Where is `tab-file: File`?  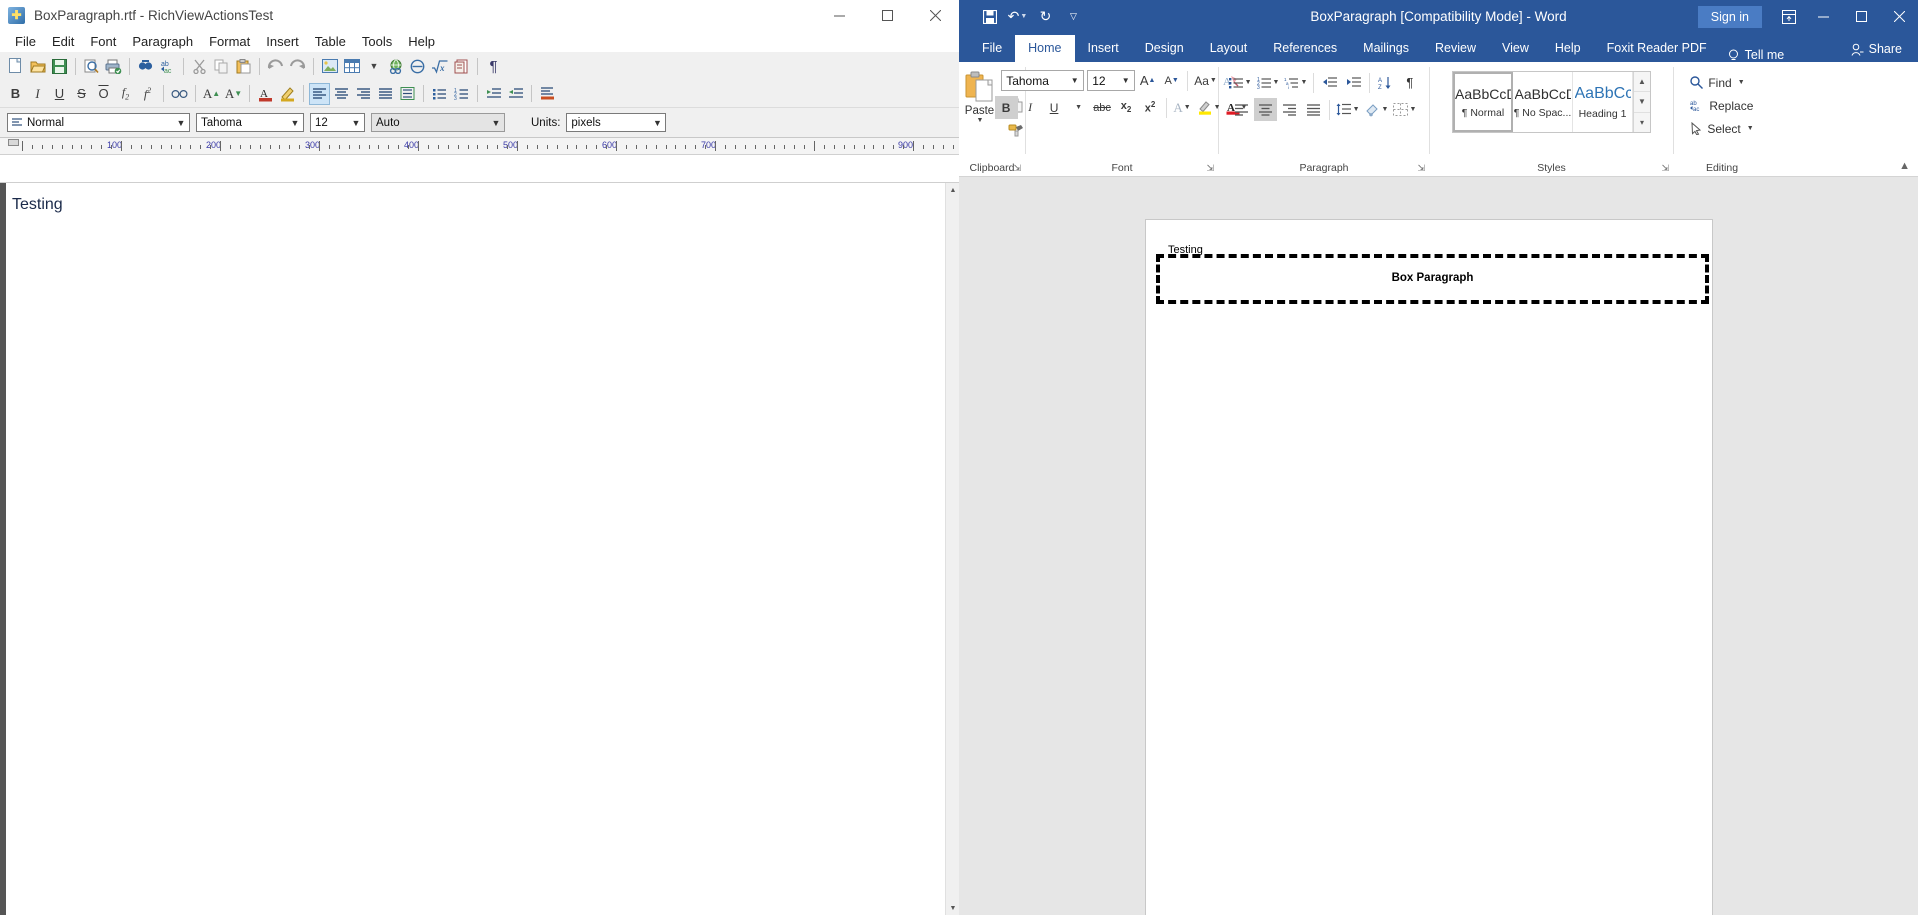 tab-file: File is located at coordinates (992, 48).